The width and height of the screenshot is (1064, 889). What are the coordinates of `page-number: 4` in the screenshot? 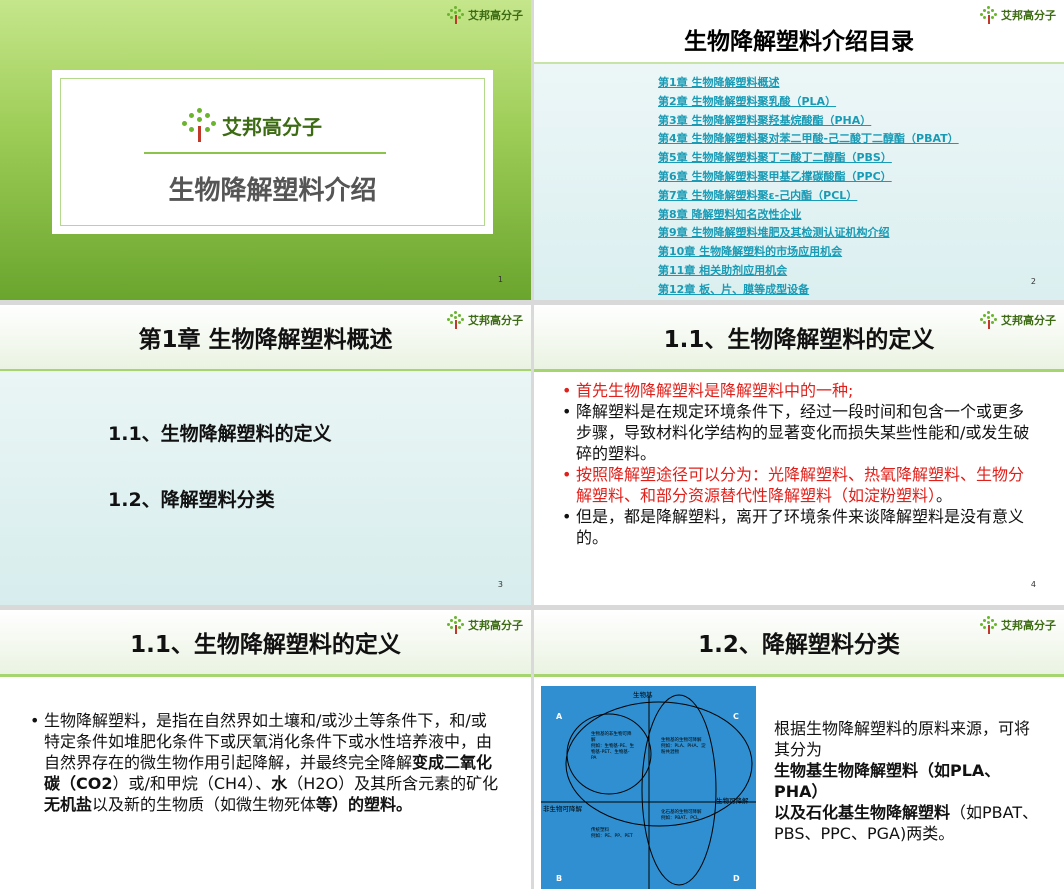 It's located at (1033, 584).